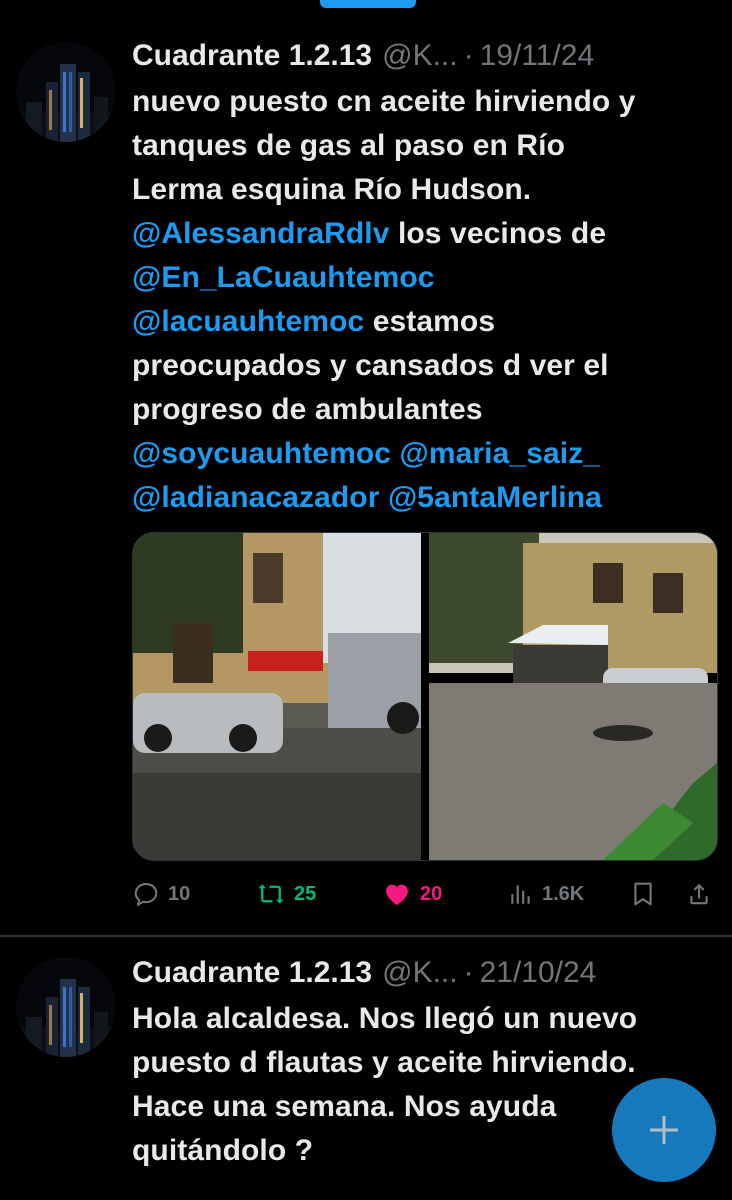  I want to click on text-segment: nuevo puesto cn aceite hirviendo y, so click(384, 101).